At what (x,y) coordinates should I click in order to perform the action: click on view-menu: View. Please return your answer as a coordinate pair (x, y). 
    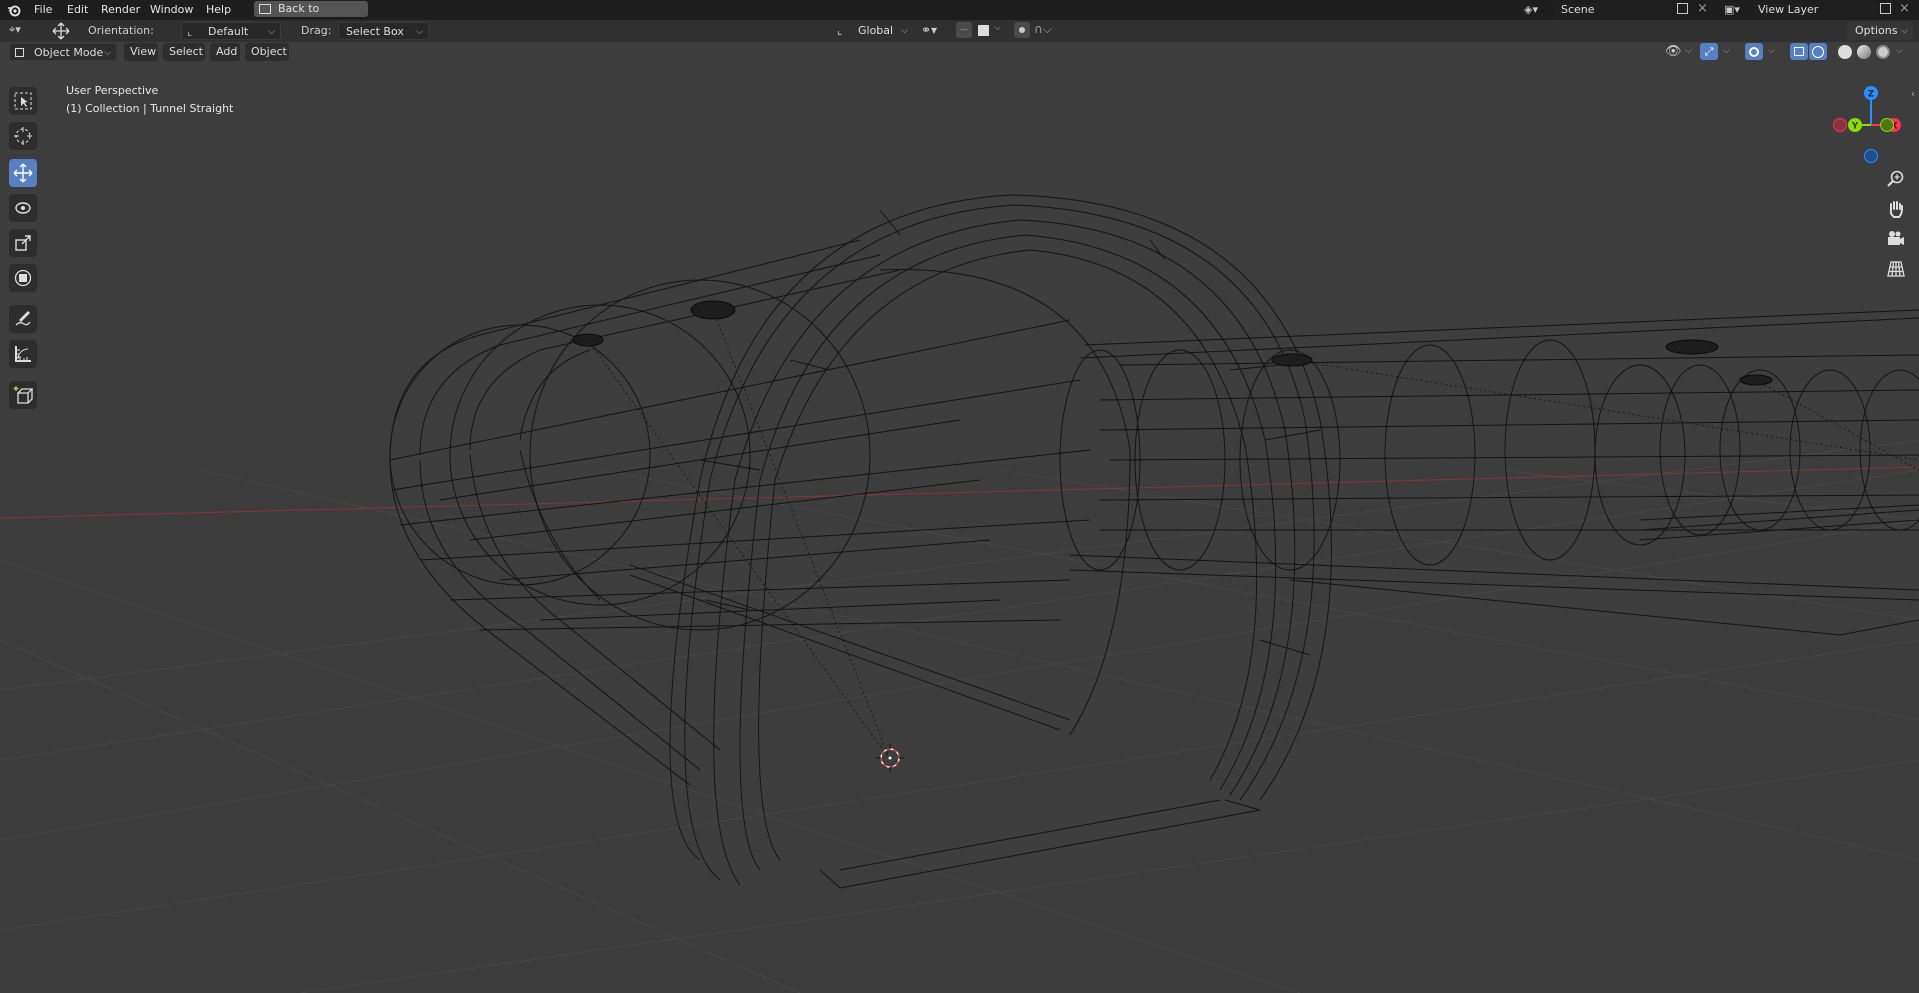
    Looking at the image, I should click on (141, 52).